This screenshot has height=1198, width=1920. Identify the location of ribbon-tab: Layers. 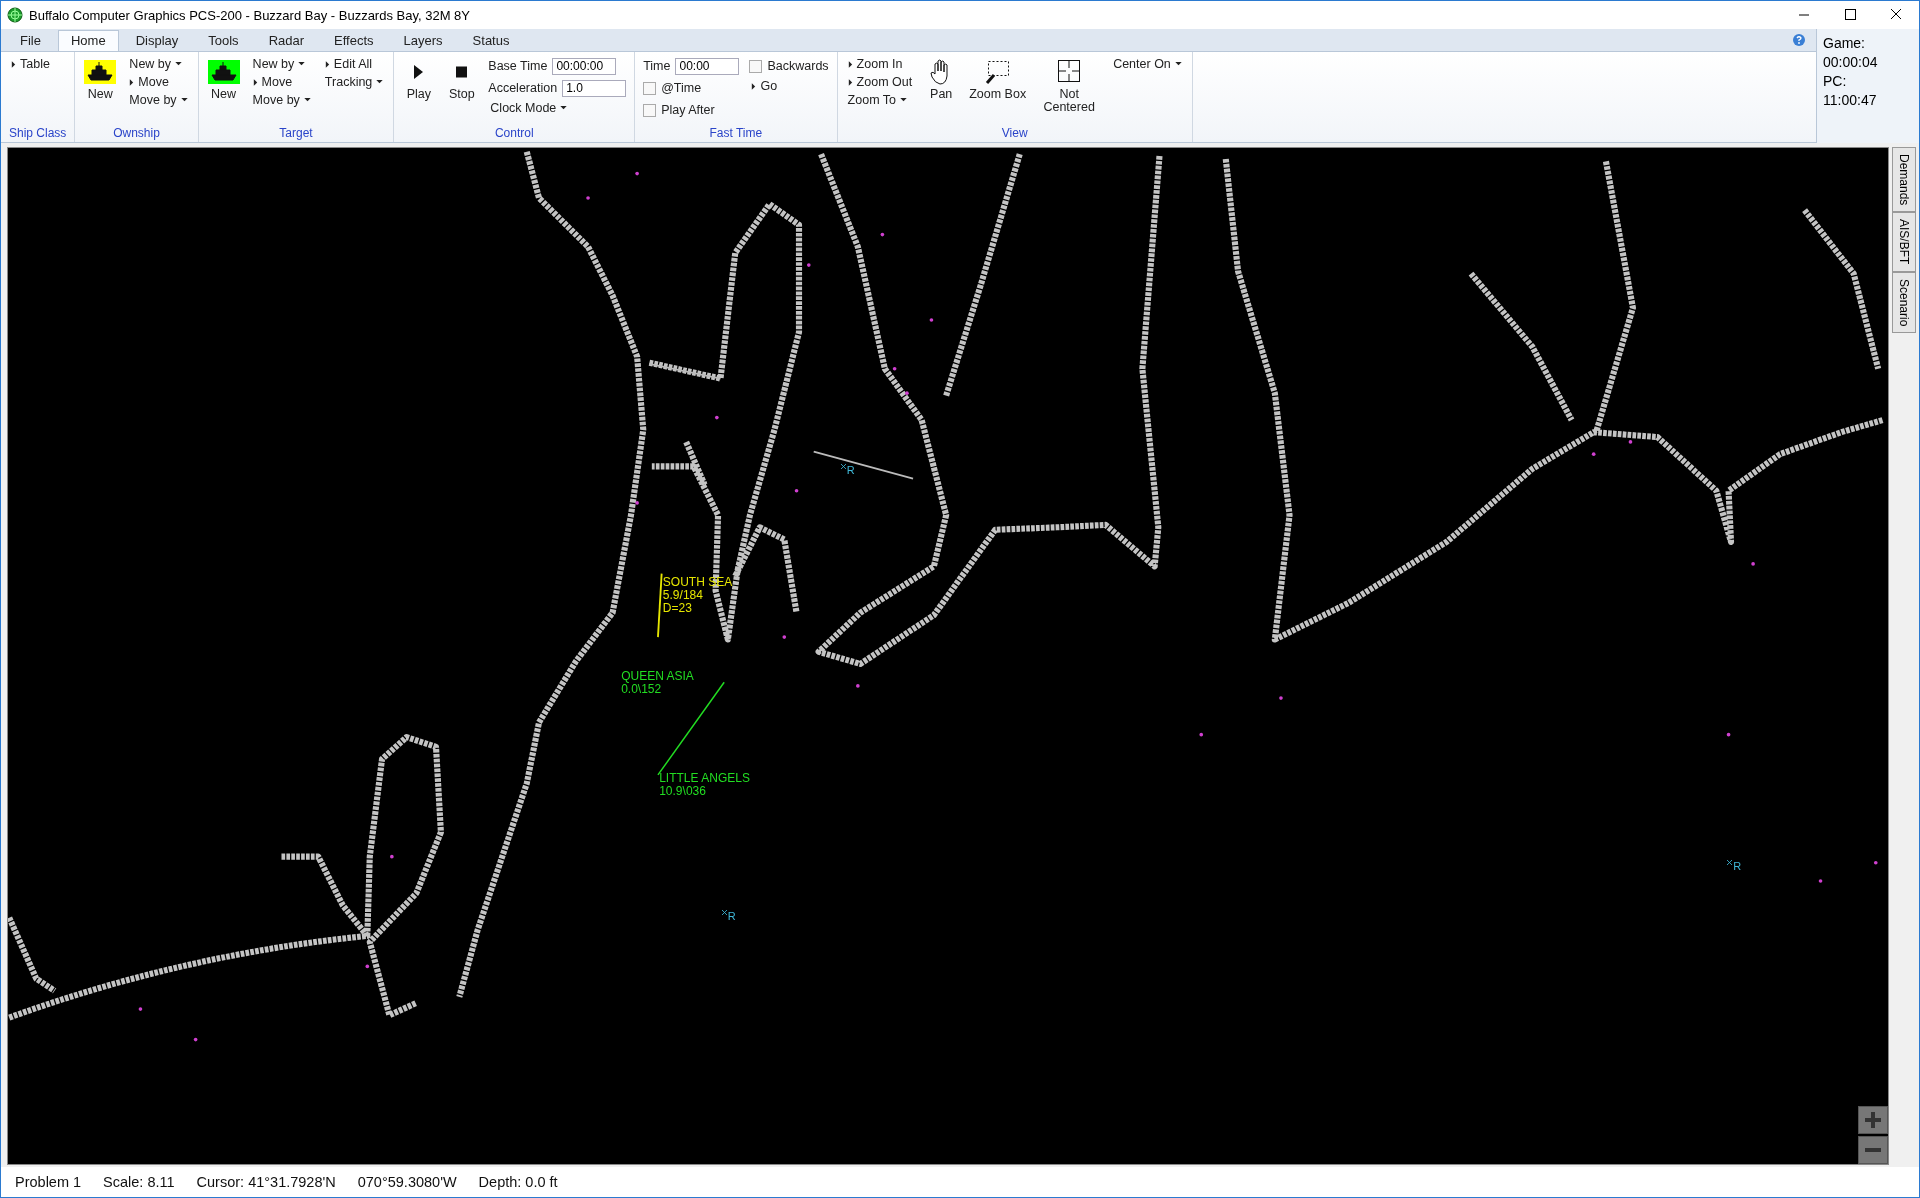
(423, 40).